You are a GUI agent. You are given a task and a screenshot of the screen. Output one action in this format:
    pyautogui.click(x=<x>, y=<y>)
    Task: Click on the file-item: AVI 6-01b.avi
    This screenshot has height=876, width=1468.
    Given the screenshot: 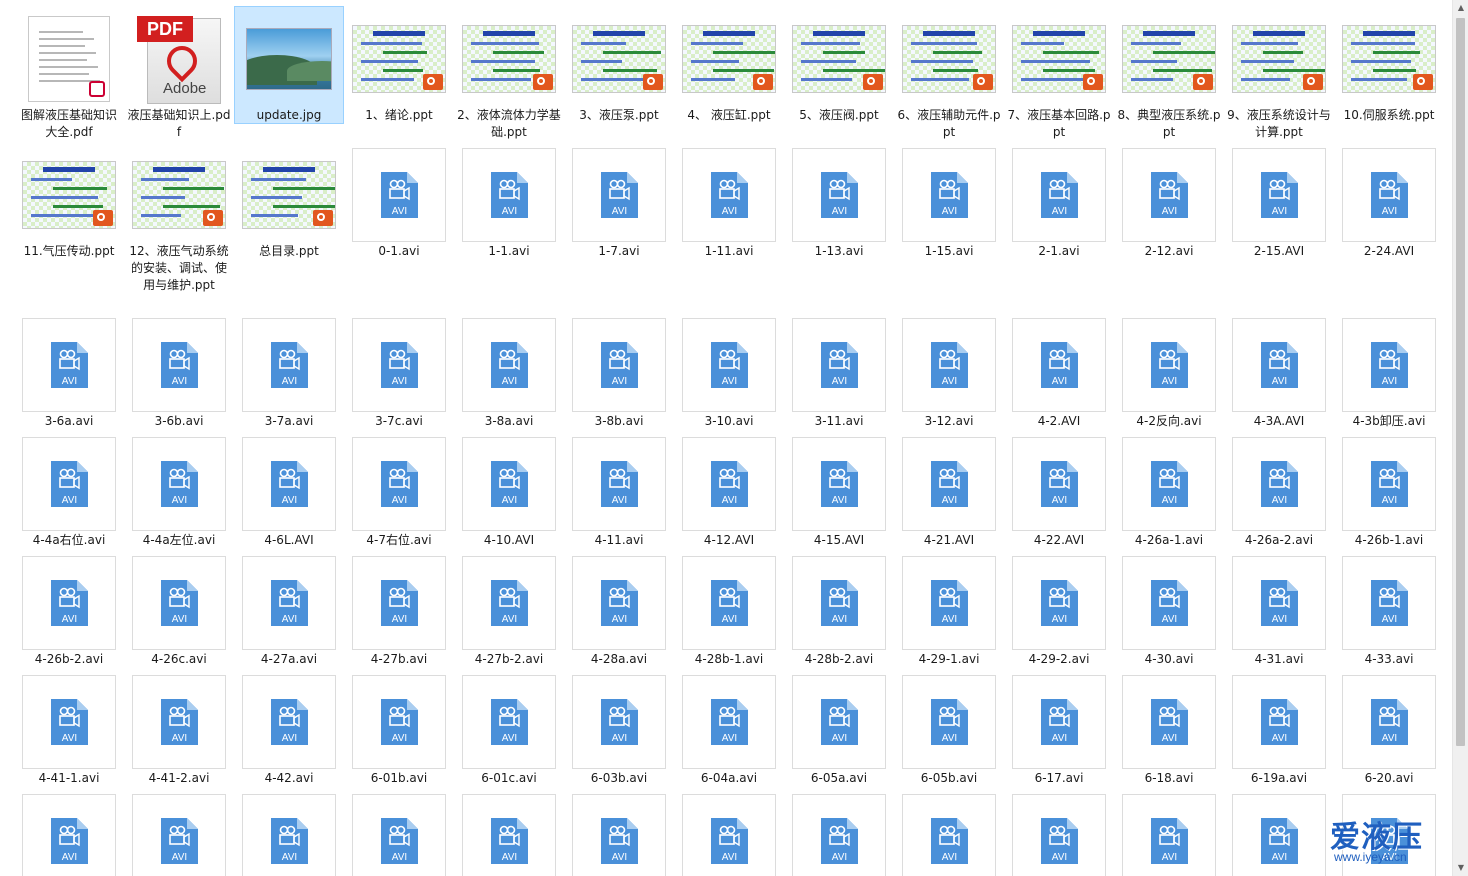 What is the action you would take?
    pyautogui.click(x=399, y=728)
    